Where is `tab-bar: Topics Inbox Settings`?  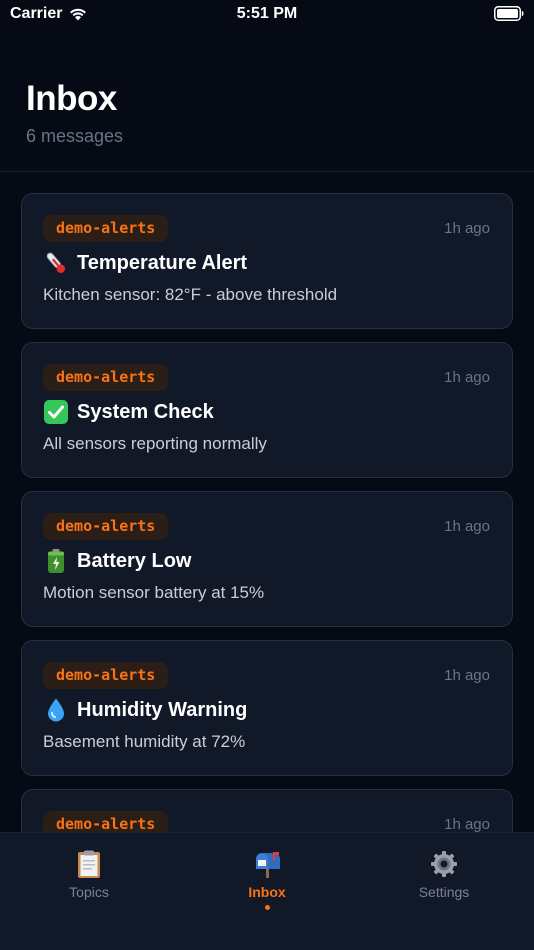 tab-bar: Topics Inbox Settings is located at coordinates (267, 891).